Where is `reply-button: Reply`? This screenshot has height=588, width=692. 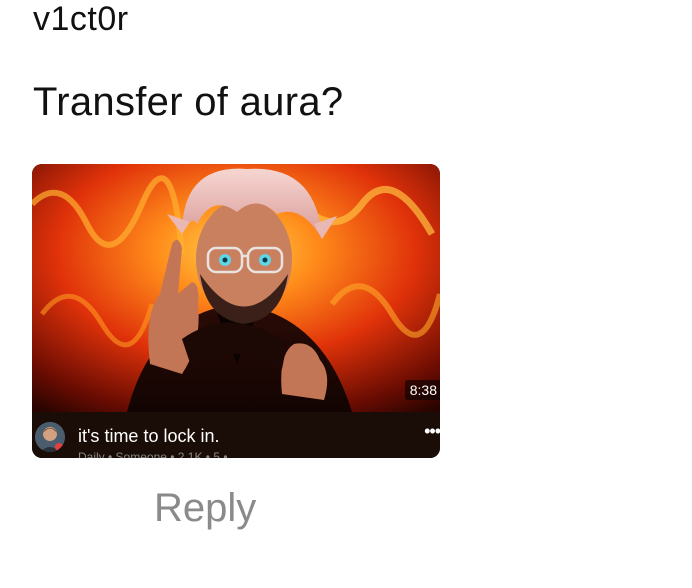
reply-button: Reply is located at coordinates (205, 508).